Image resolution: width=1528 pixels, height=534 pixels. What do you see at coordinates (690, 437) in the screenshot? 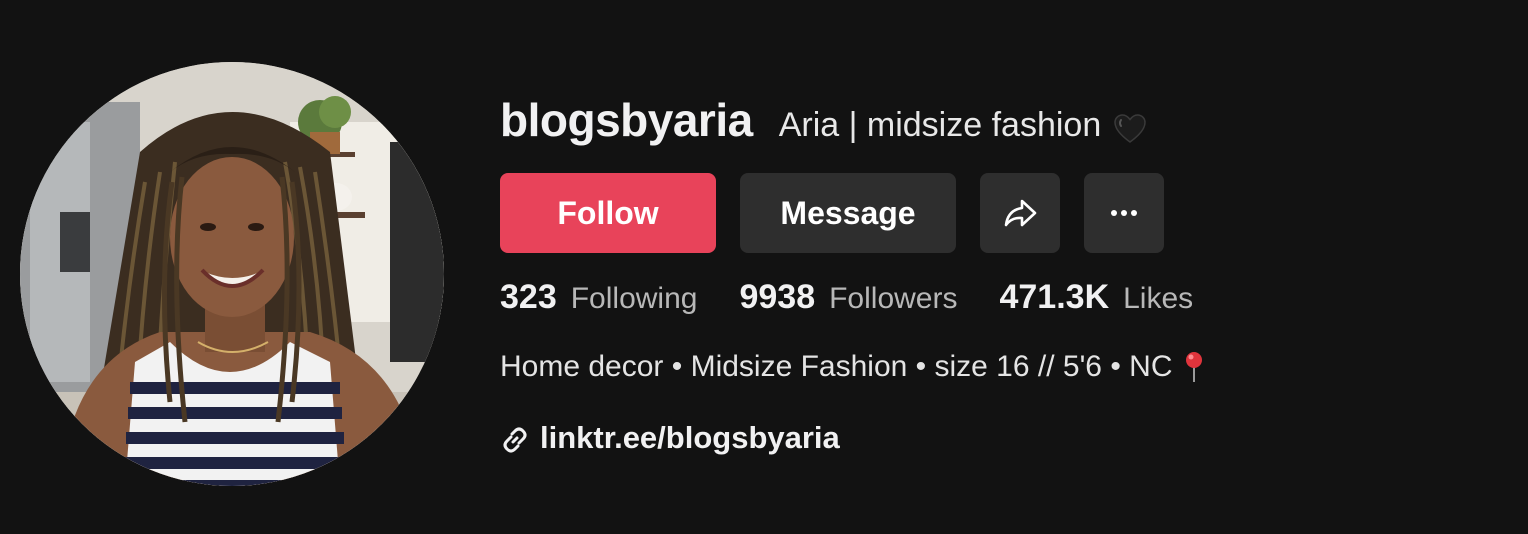
I see `profile-link-text: linktr.ee/blogsbyaria` at bounding box center [690, 437].